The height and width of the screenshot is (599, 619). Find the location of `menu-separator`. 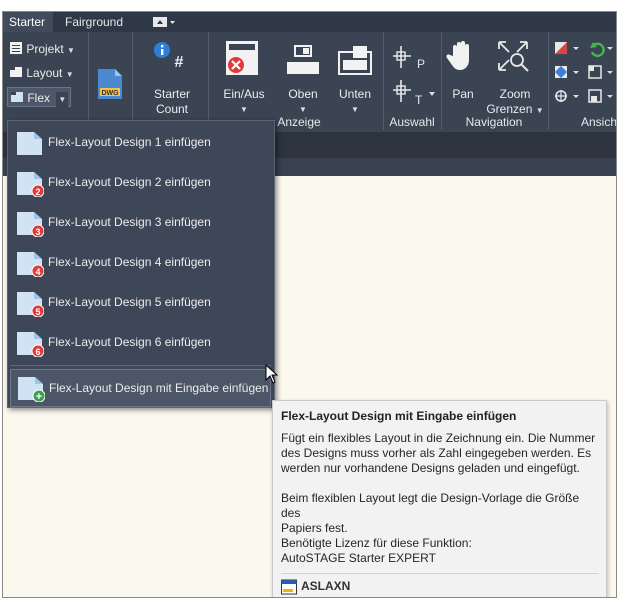

menu-separator is located at coordinates (140, 365).